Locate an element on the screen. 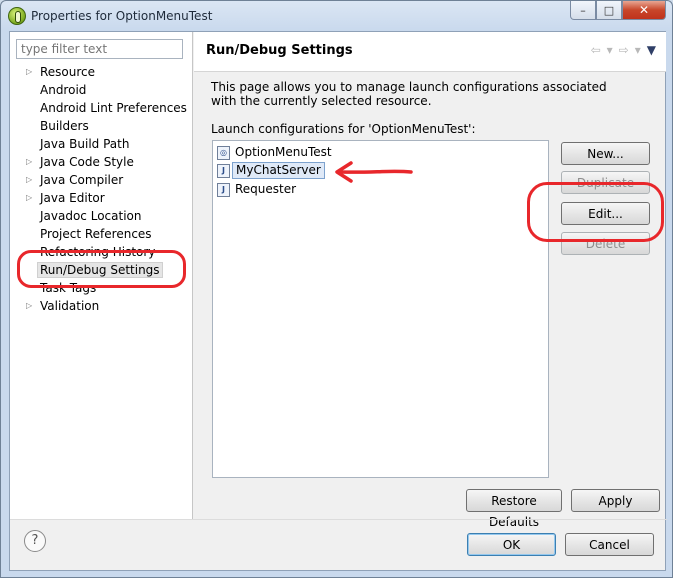 This screenshot has width=673, height=578. tree-item-label: Validation is located at coordinates (70, 306).